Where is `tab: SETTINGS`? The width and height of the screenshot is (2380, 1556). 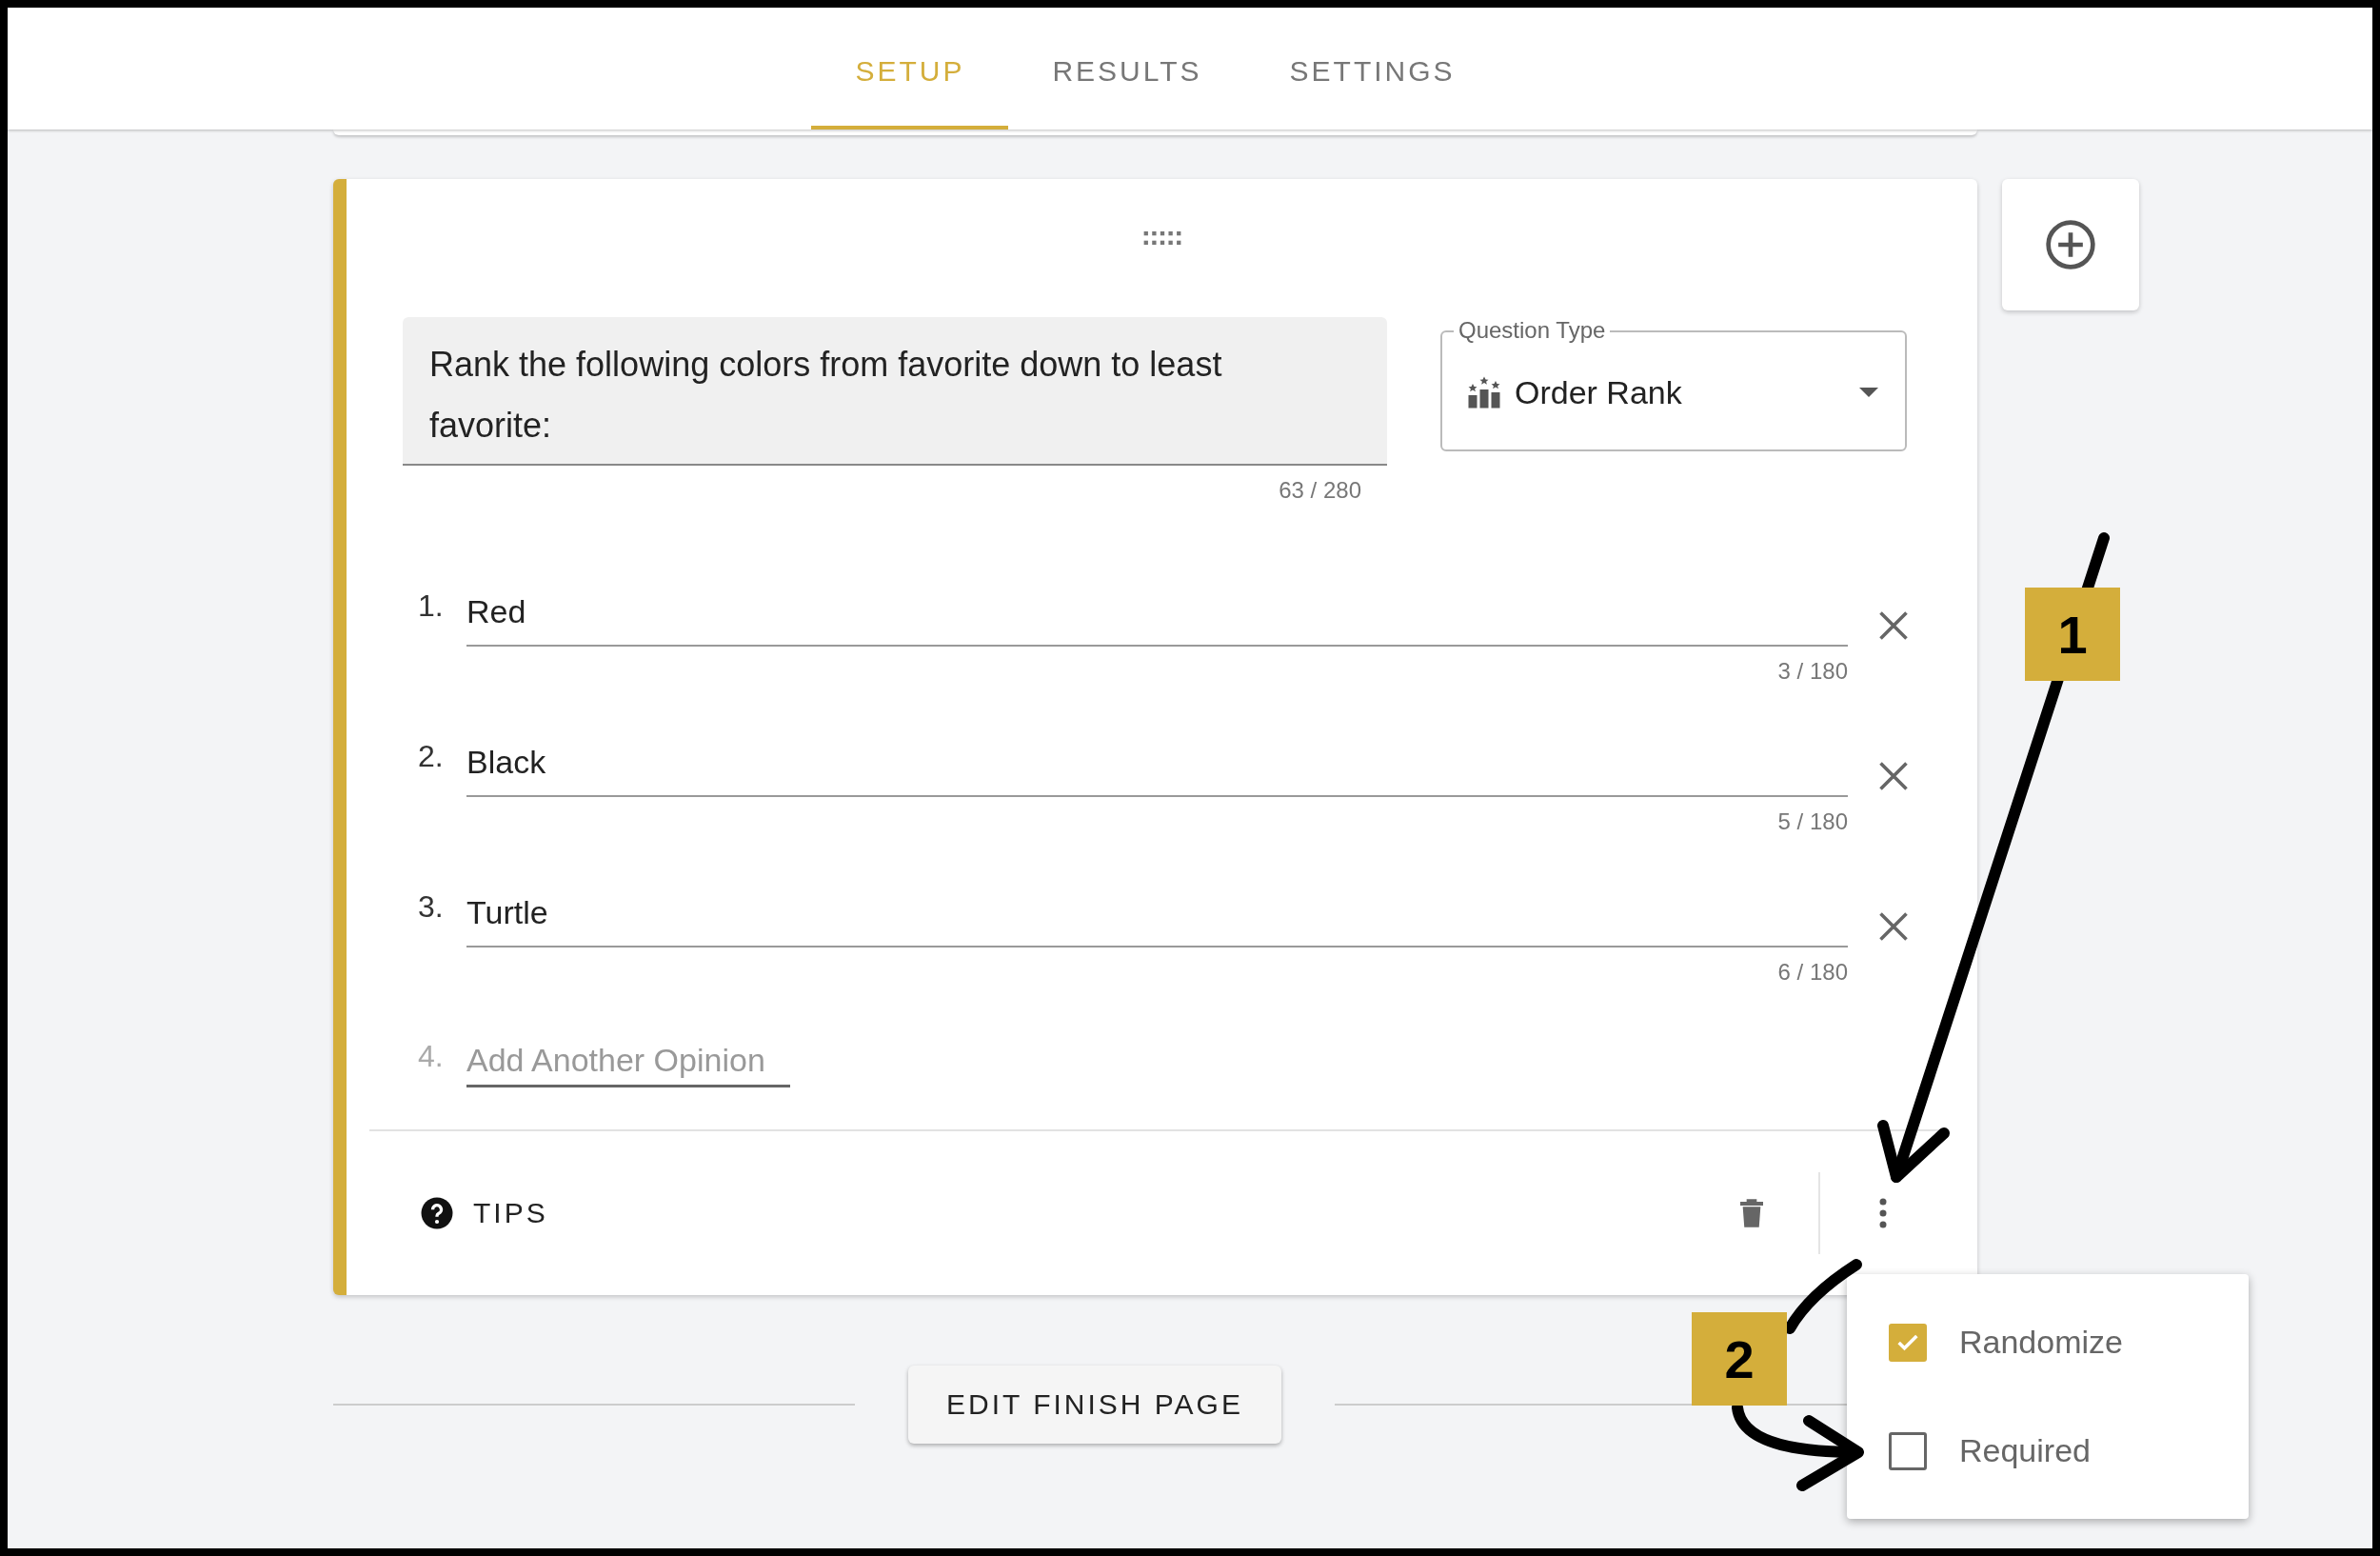
tab: SETTINGS is located at coordinates (1372, 69).